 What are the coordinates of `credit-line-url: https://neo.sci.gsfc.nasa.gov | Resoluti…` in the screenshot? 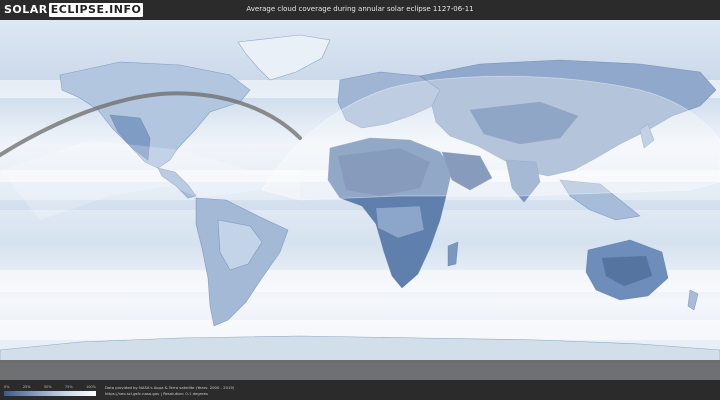 It's located at (169, 394).